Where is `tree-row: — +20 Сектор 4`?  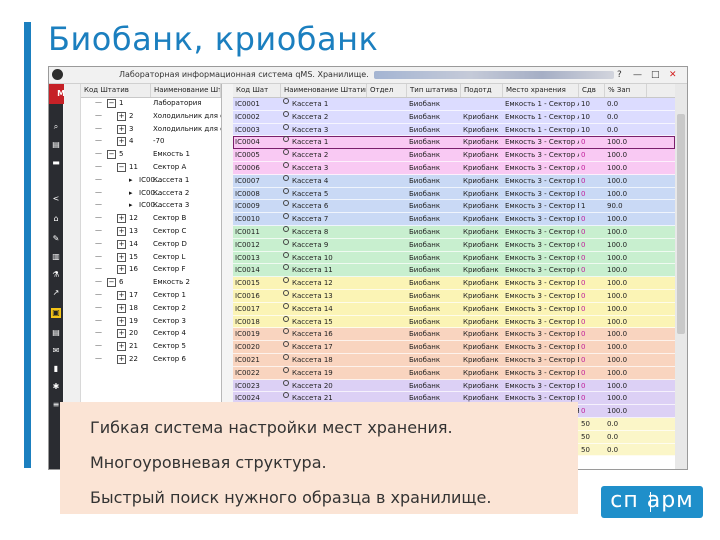
tree-row: — +20 Сектор 4 is located at coordinates (151, 334).